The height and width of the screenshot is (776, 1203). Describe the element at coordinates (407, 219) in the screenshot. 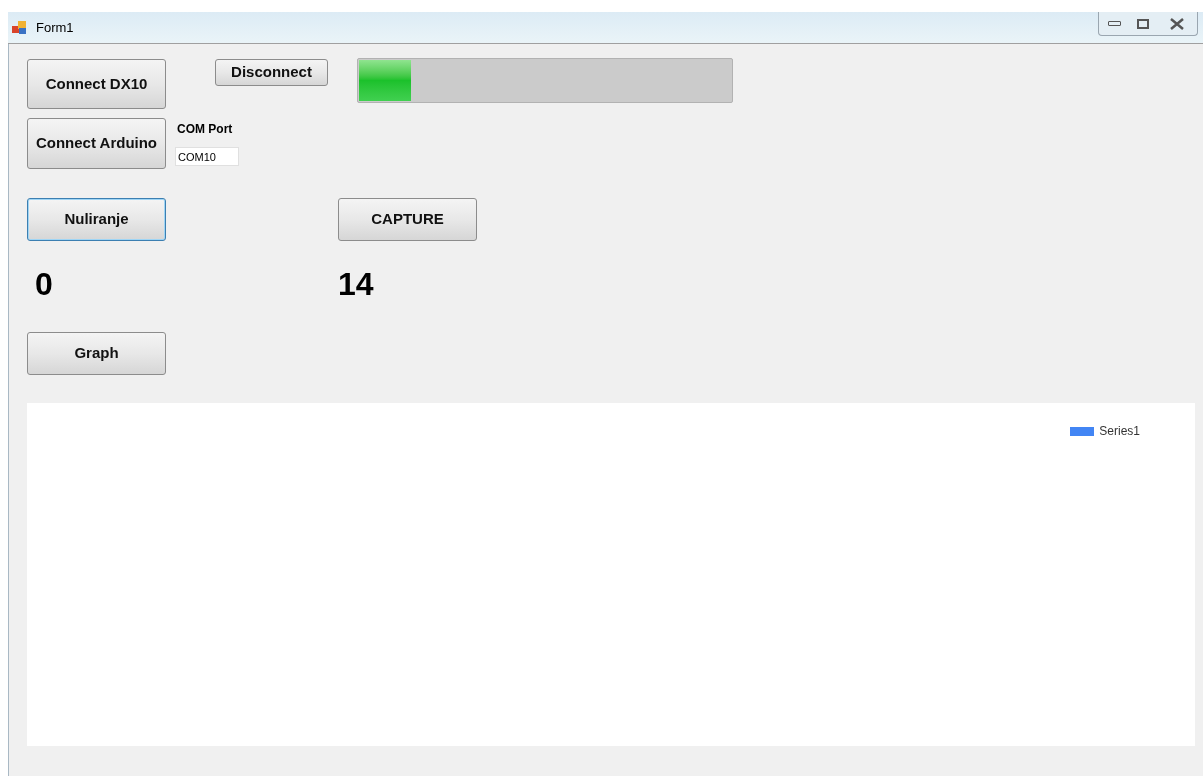

I see `button: CAPTURE` at that location.